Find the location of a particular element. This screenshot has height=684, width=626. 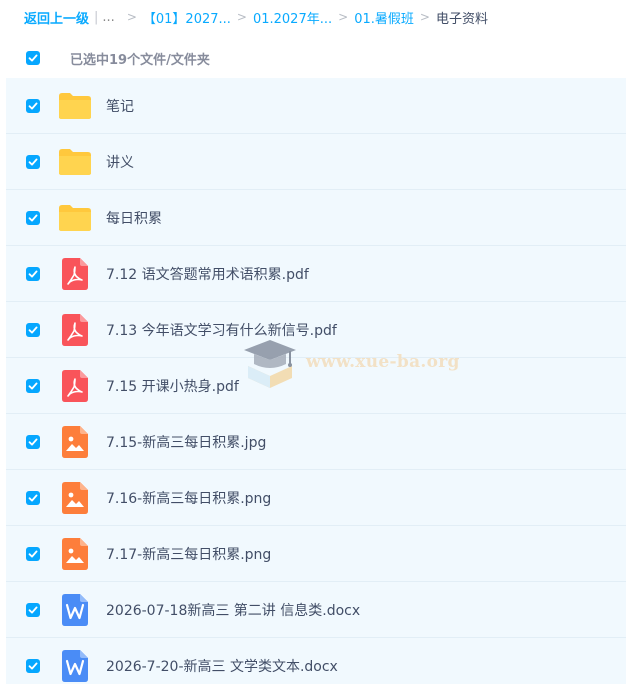

select-all-checkbox is located at coordinates (33, 58).